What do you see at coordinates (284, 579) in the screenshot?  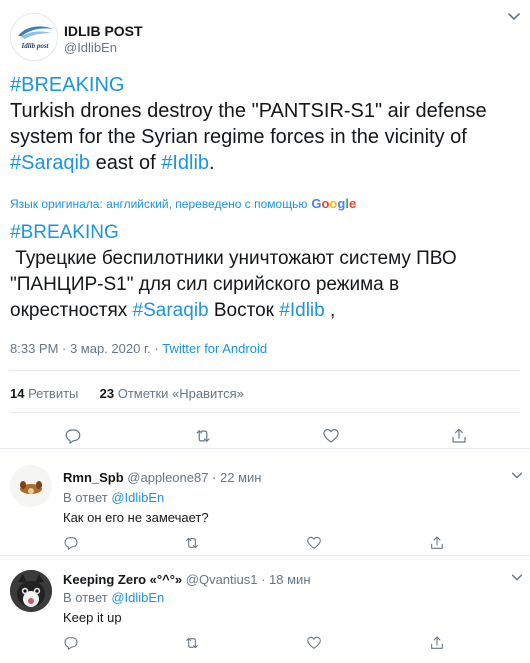 I see `reply-time: · 18 мин` at bounding box center [284, 579].